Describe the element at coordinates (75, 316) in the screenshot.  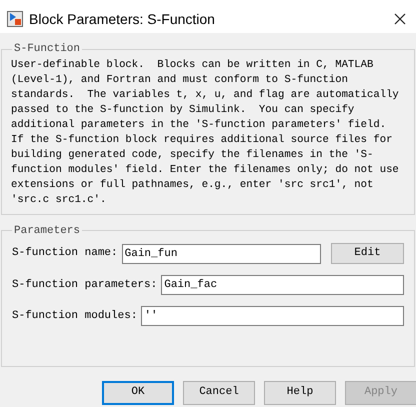
I see `field-label: S-function modules:` at that location.